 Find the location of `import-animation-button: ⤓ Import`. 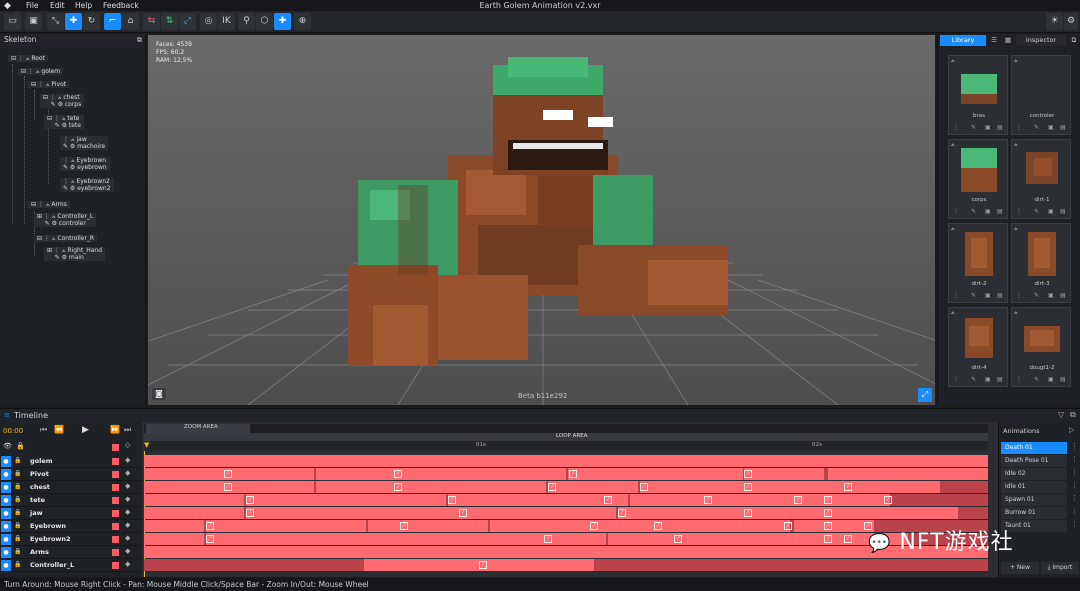

import-animation-button: ⤓ Import is located at coordinates (1060, 568).